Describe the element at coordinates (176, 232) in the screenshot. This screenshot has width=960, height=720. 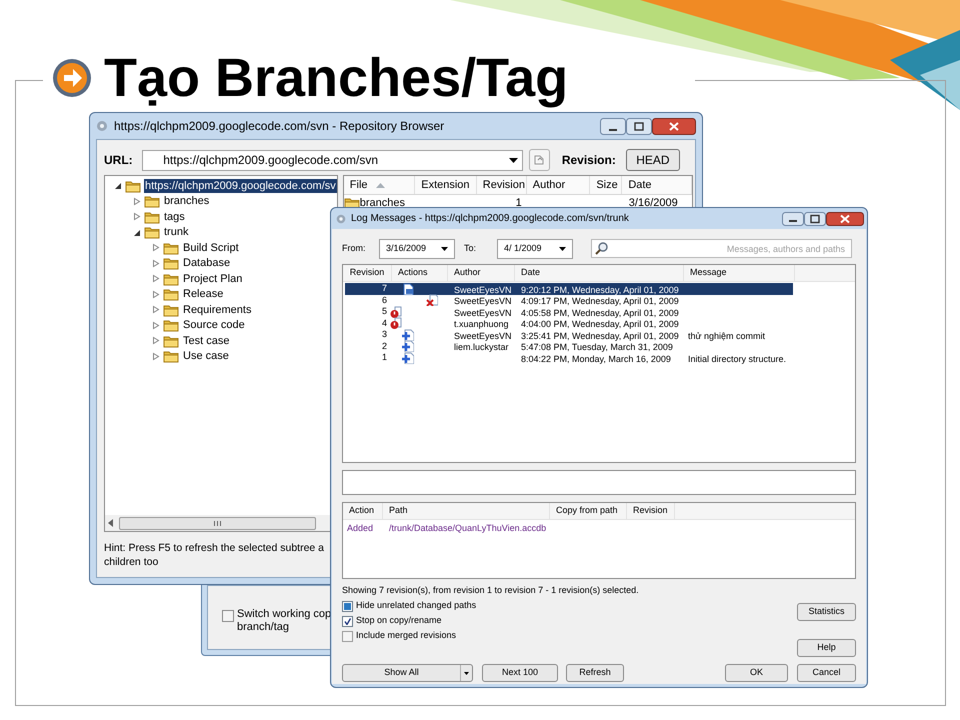
I see `tree-item: trunk` at that location.